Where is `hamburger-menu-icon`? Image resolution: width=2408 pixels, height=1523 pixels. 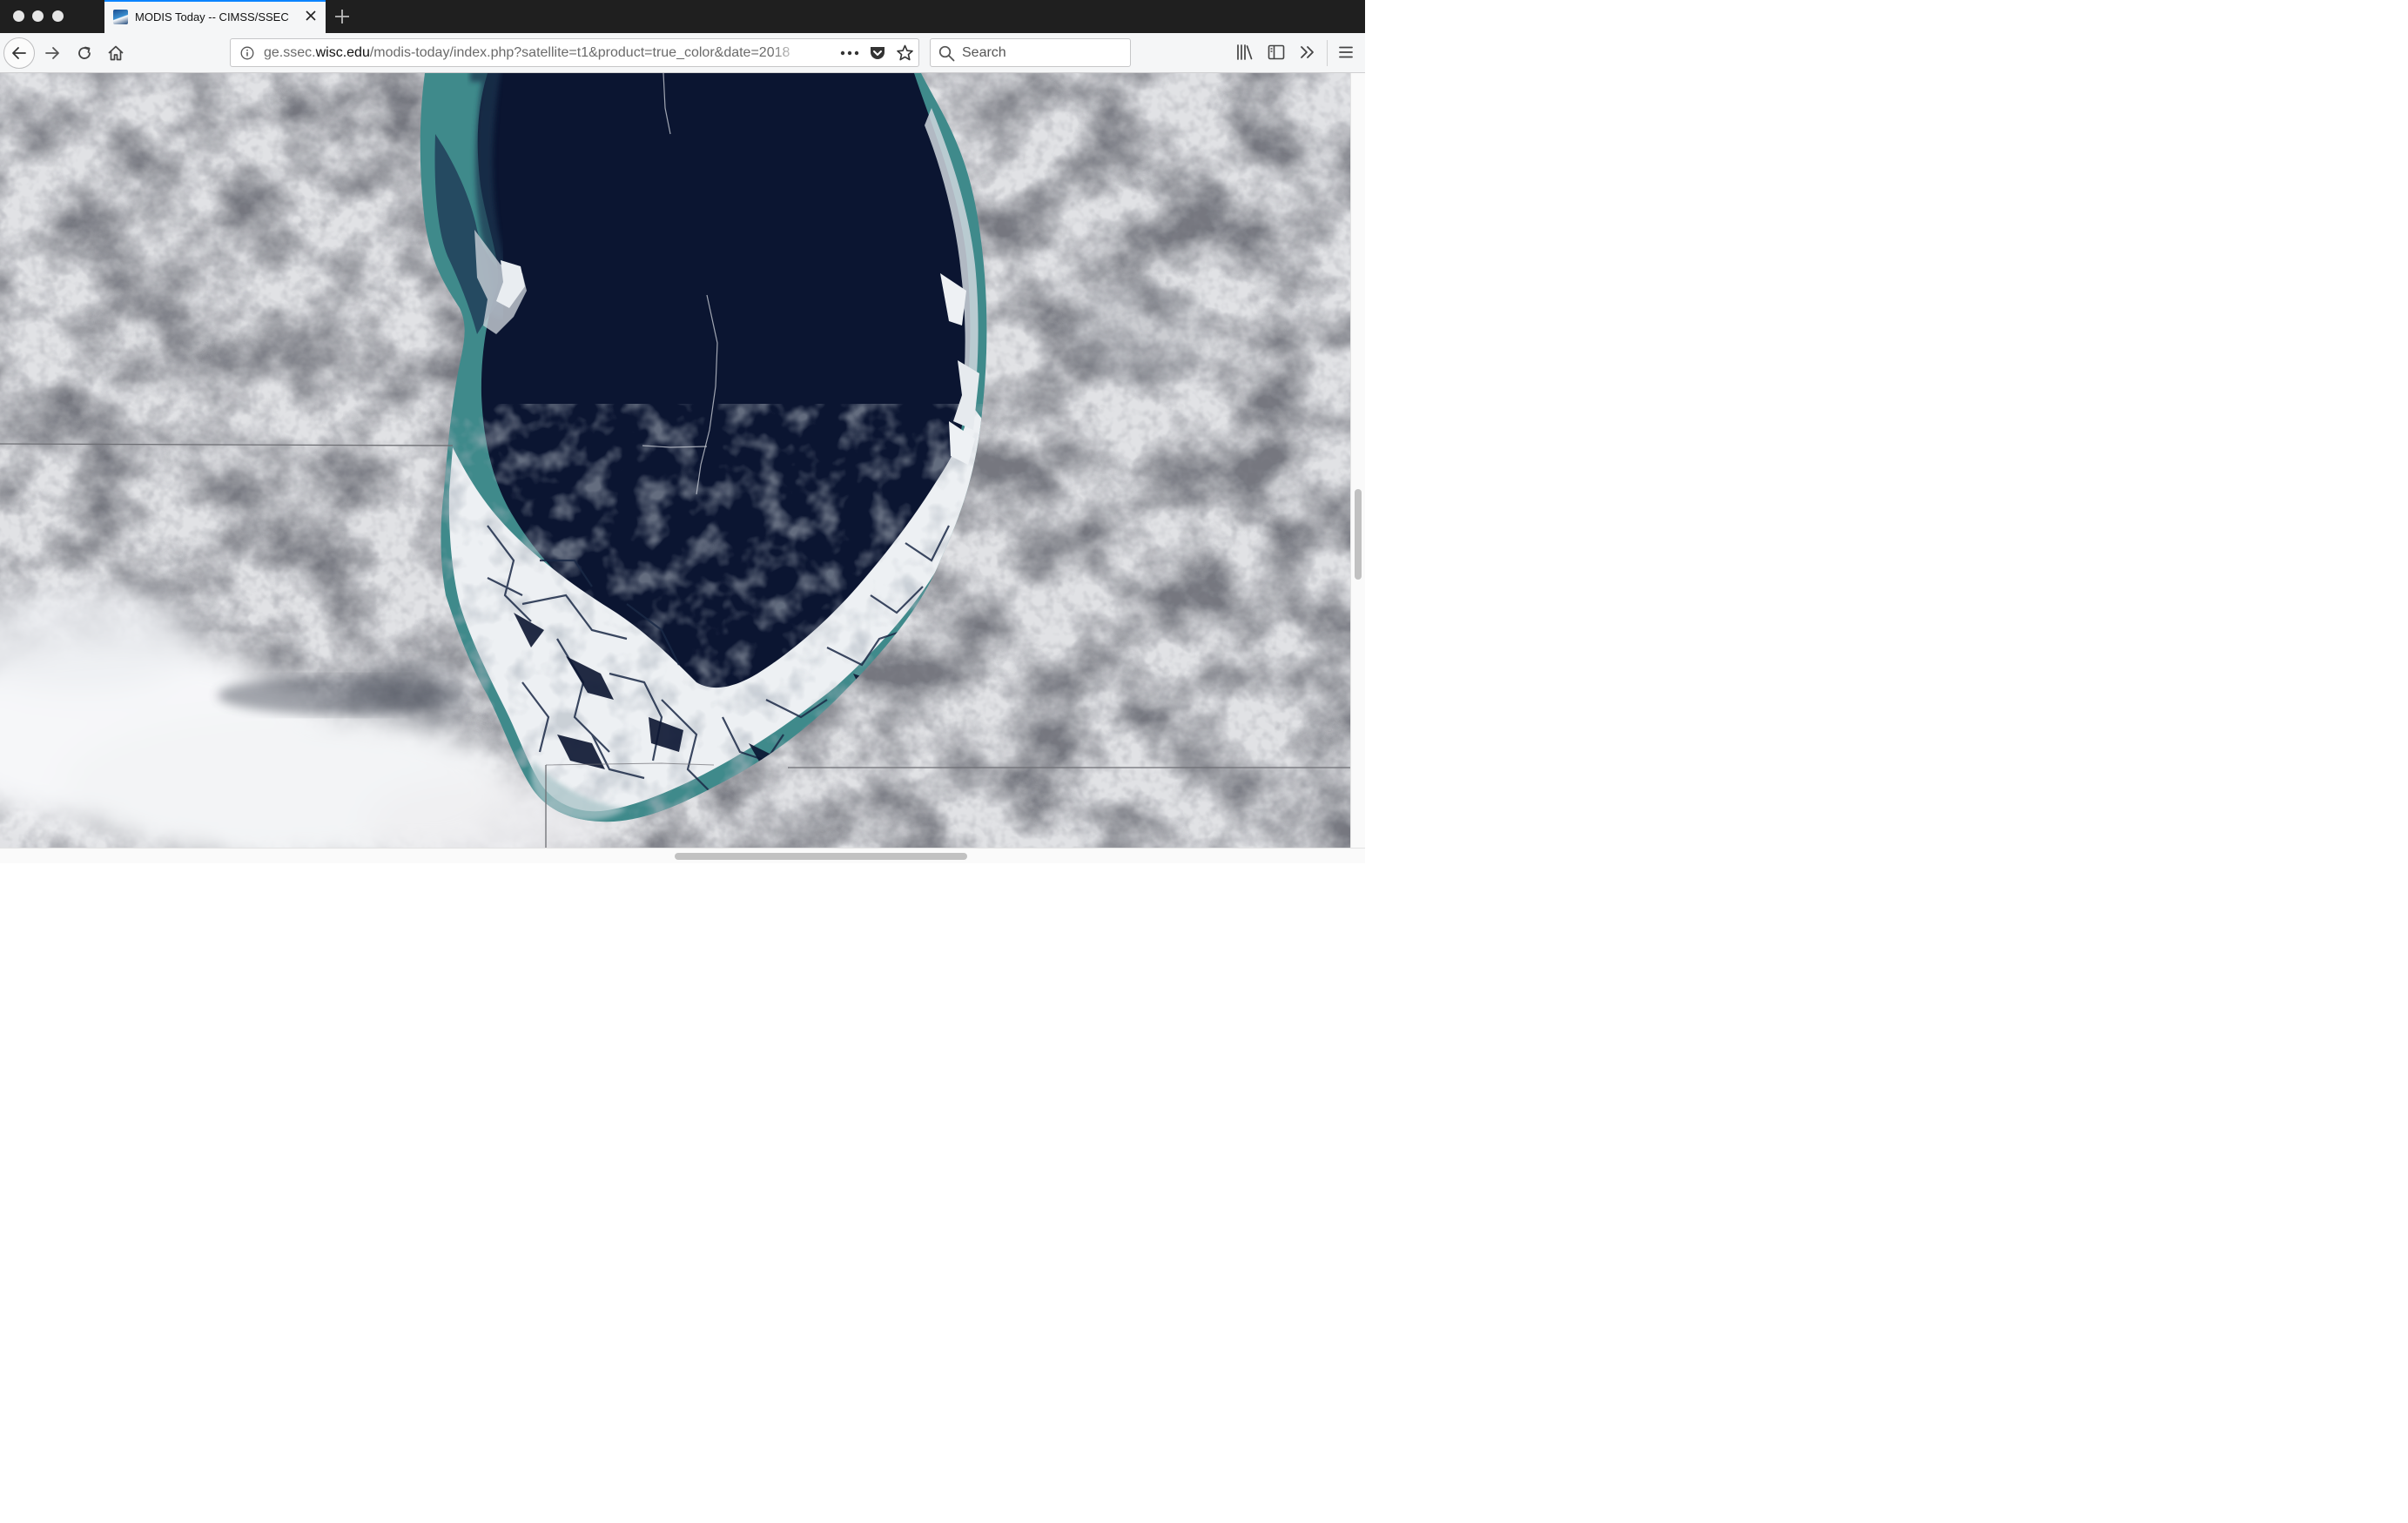 hamburger-menu-icon is located at coordinates (1346, 52).